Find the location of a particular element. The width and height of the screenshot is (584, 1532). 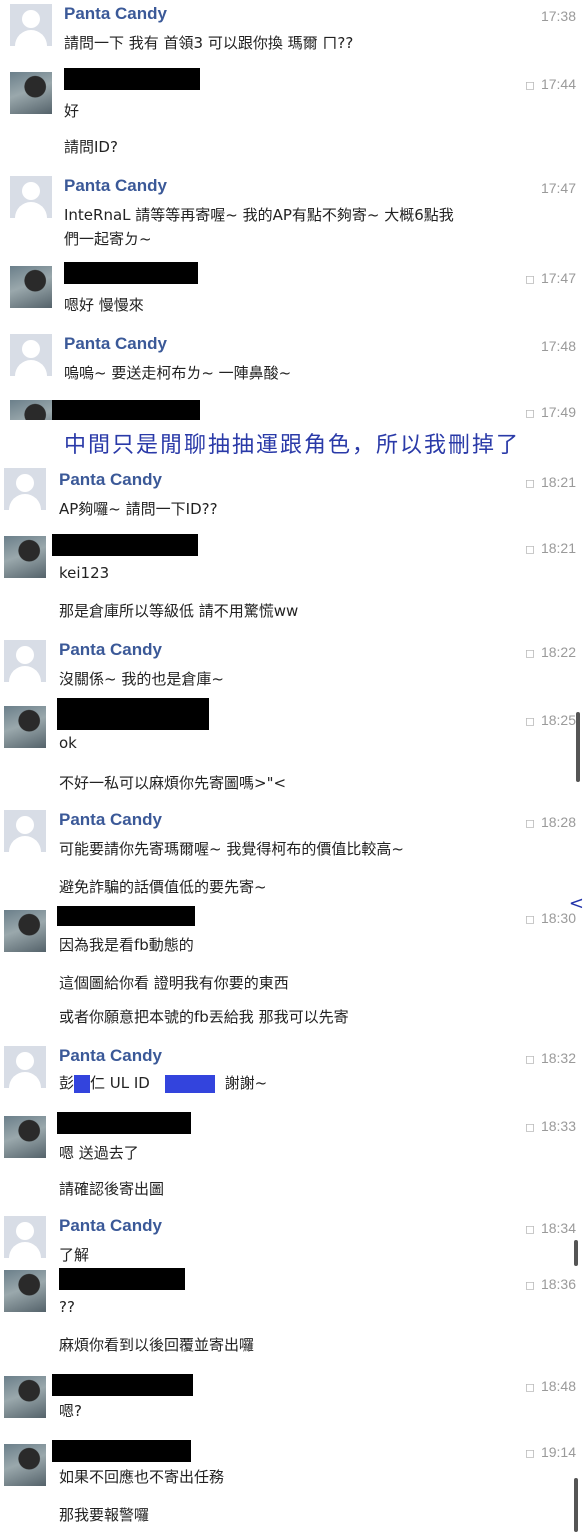

message-item: ◻ 18:21 kei123 那是倉庫所以等級低 請不用驚慌ww is located at coordinates (292, 580).